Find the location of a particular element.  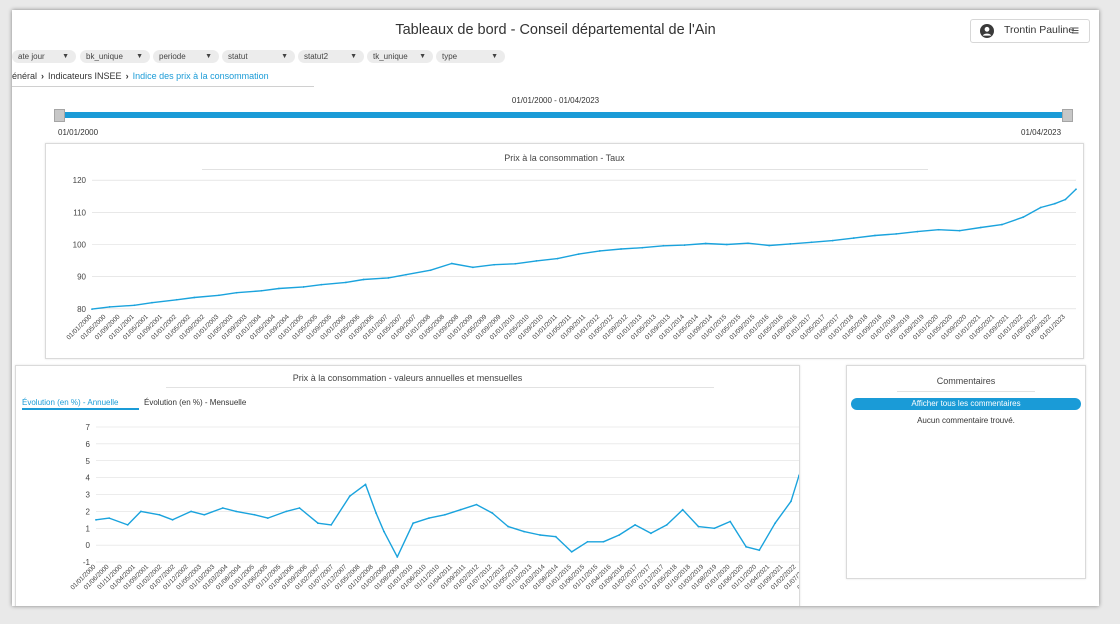

tab-annual: Évolution (en %) - Annuelle is located at coordinates (70, 402).